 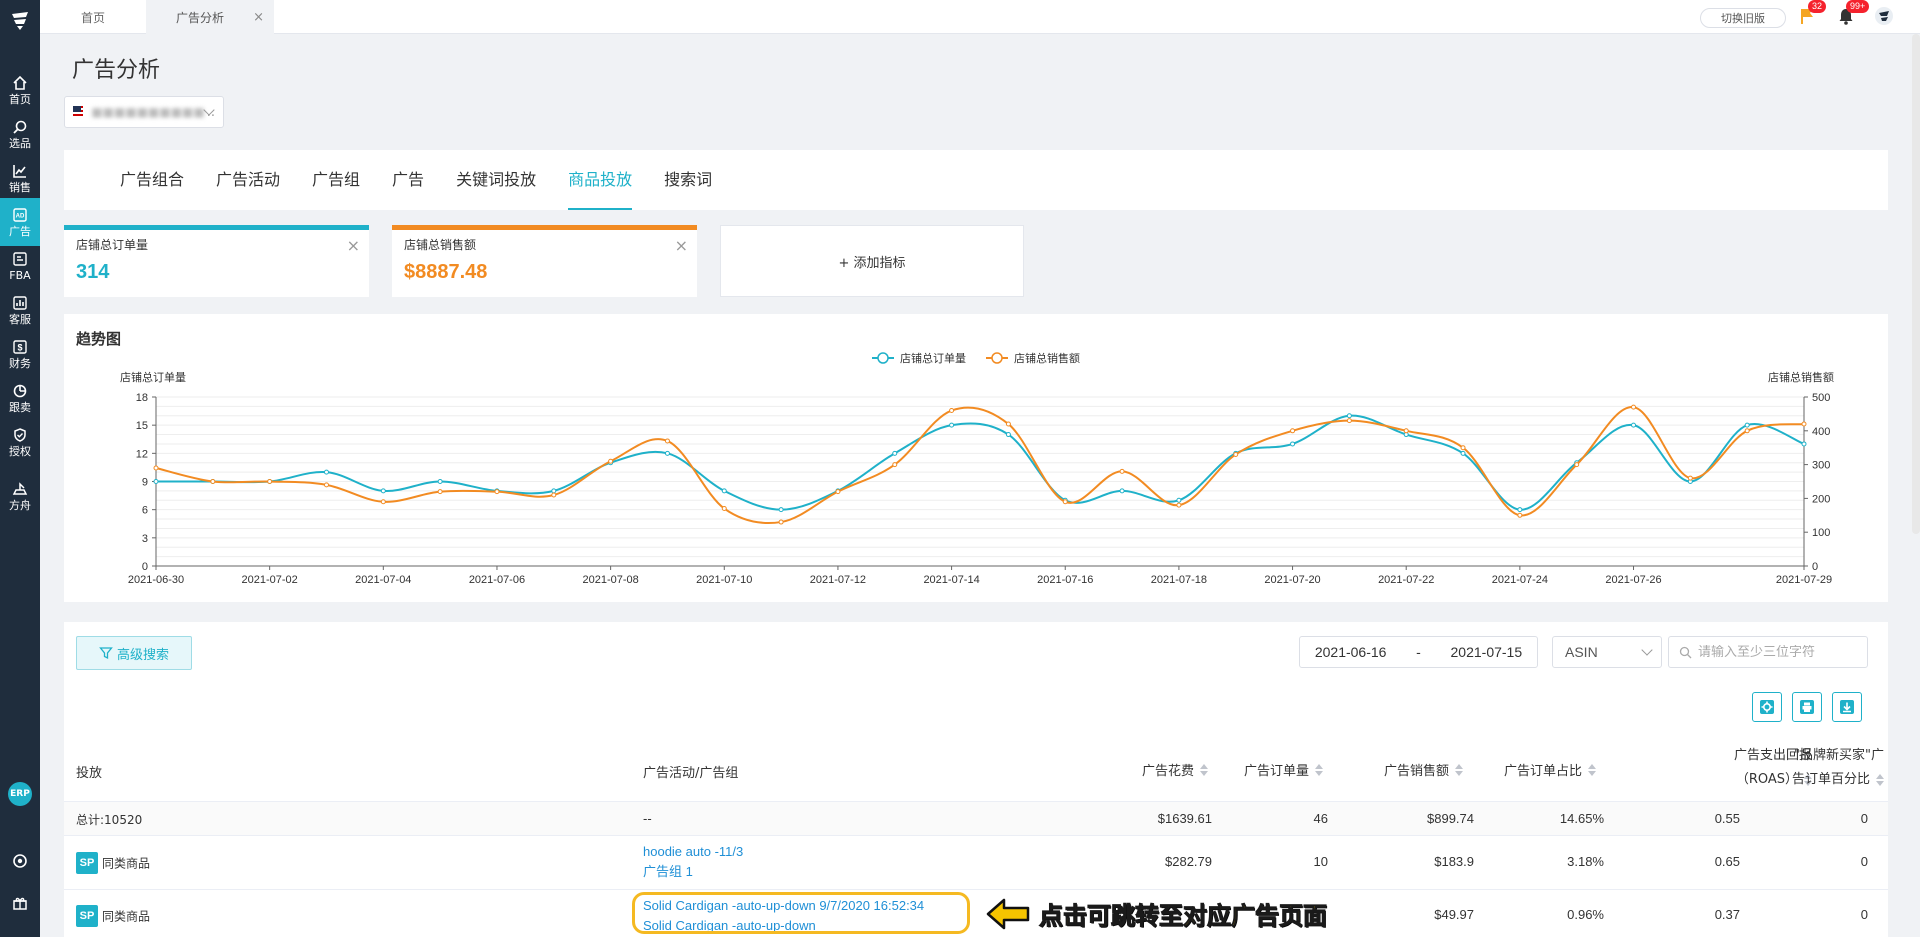 I want to click on store-select: ■■■■■■■■■■ .., so click(x=144, y=112).